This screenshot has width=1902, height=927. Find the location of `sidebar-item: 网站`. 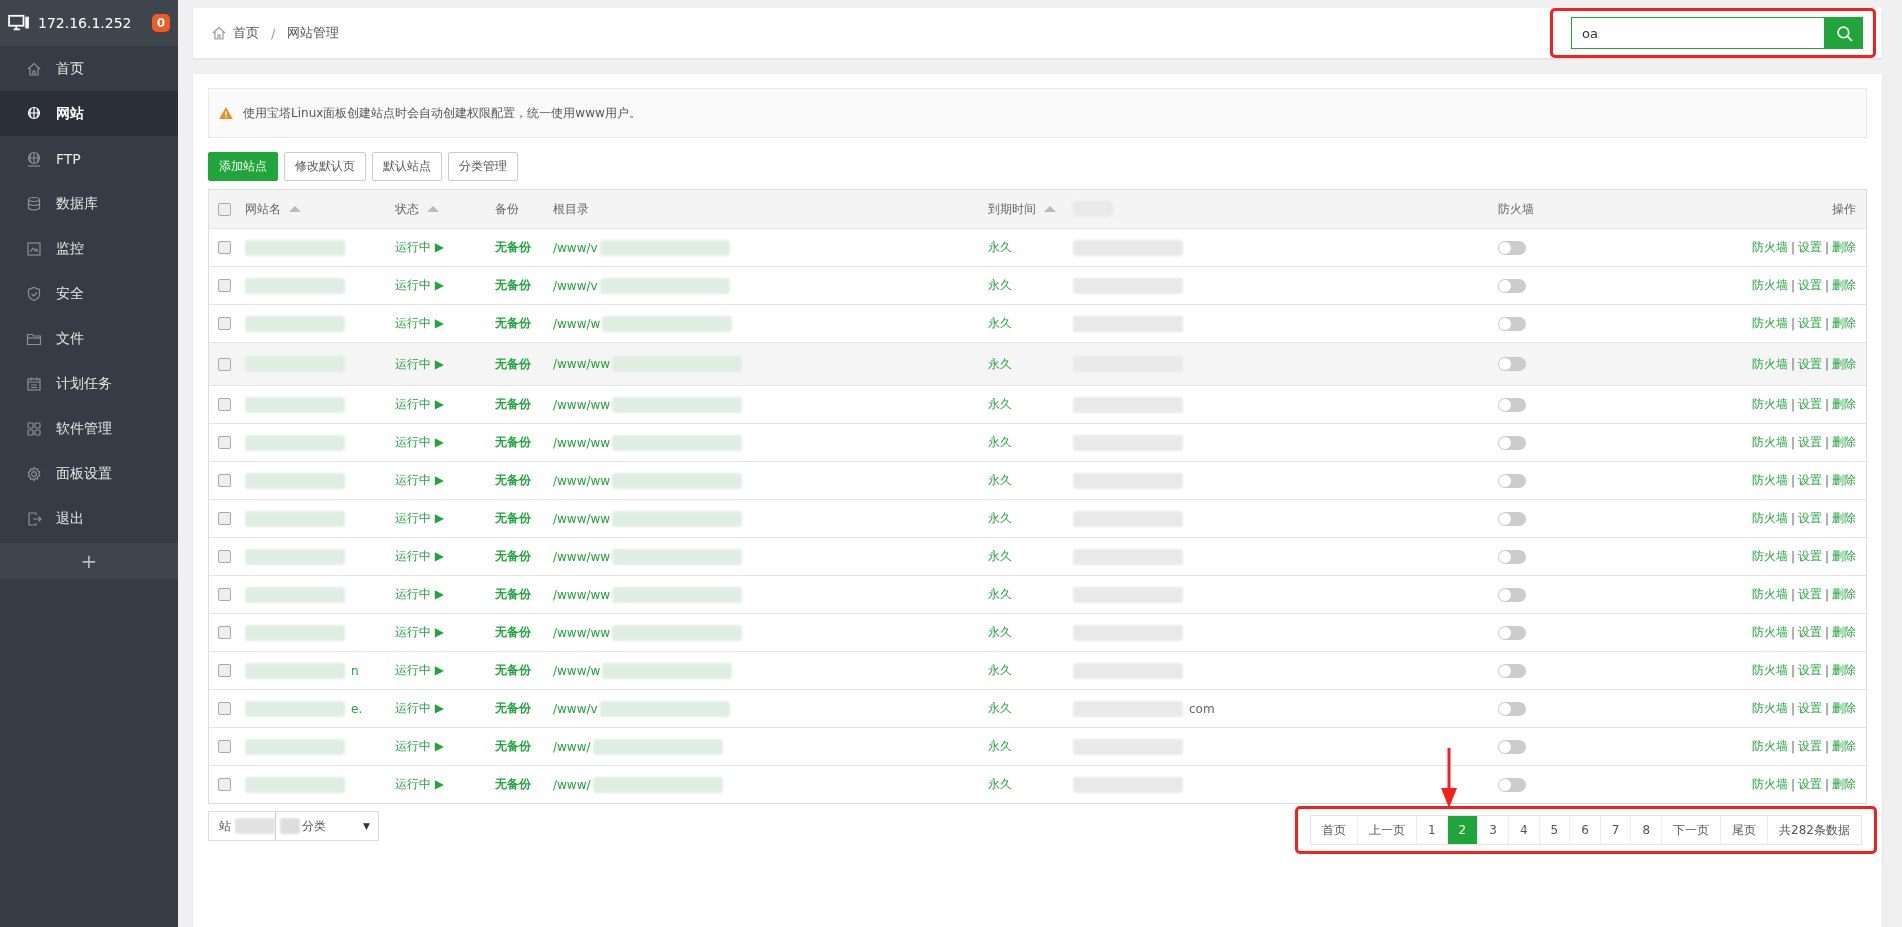

sidebar-item: 网站 is located at coordinates (89, 113).